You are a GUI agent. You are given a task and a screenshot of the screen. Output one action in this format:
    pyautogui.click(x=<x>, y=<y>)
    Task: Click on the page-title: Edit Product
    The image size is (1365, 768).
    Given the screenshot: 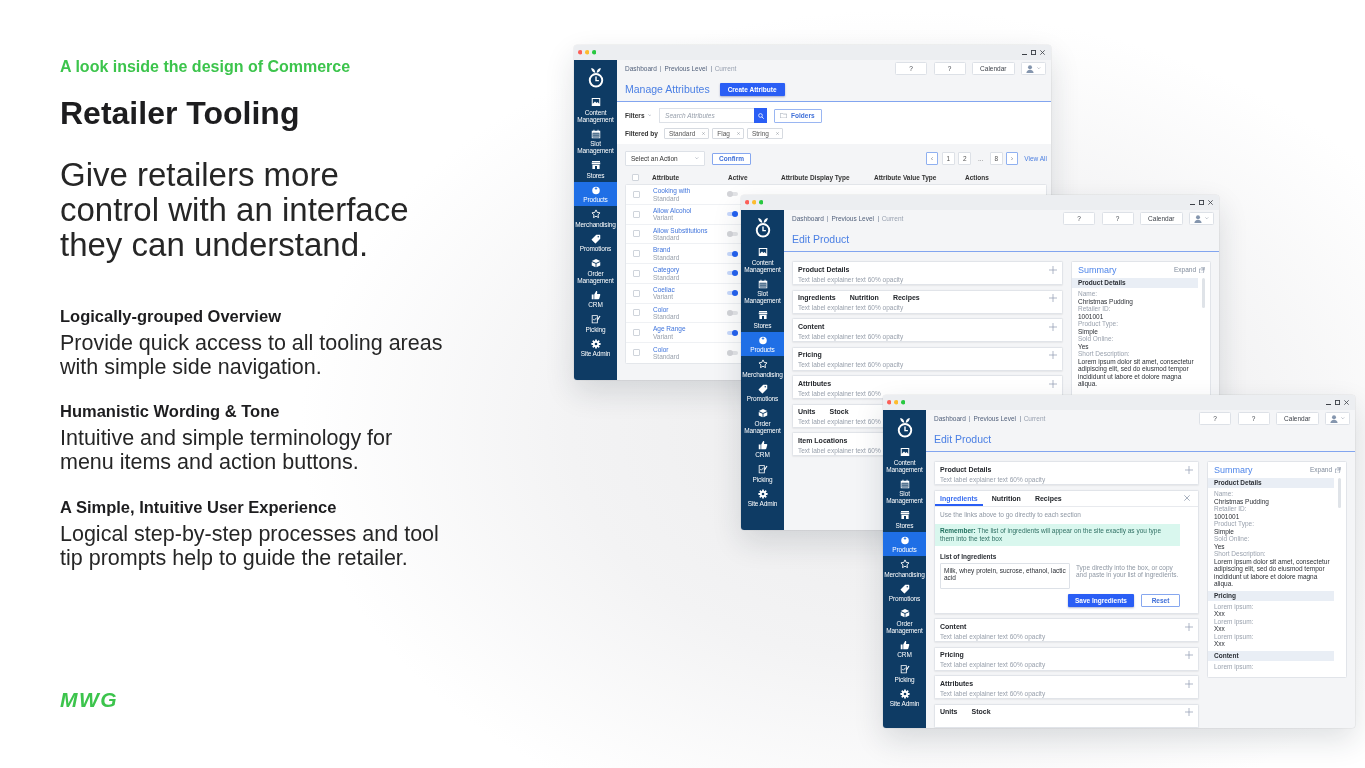 What is the action you would take?
    pyautogui.click(x=963, y=439)
    